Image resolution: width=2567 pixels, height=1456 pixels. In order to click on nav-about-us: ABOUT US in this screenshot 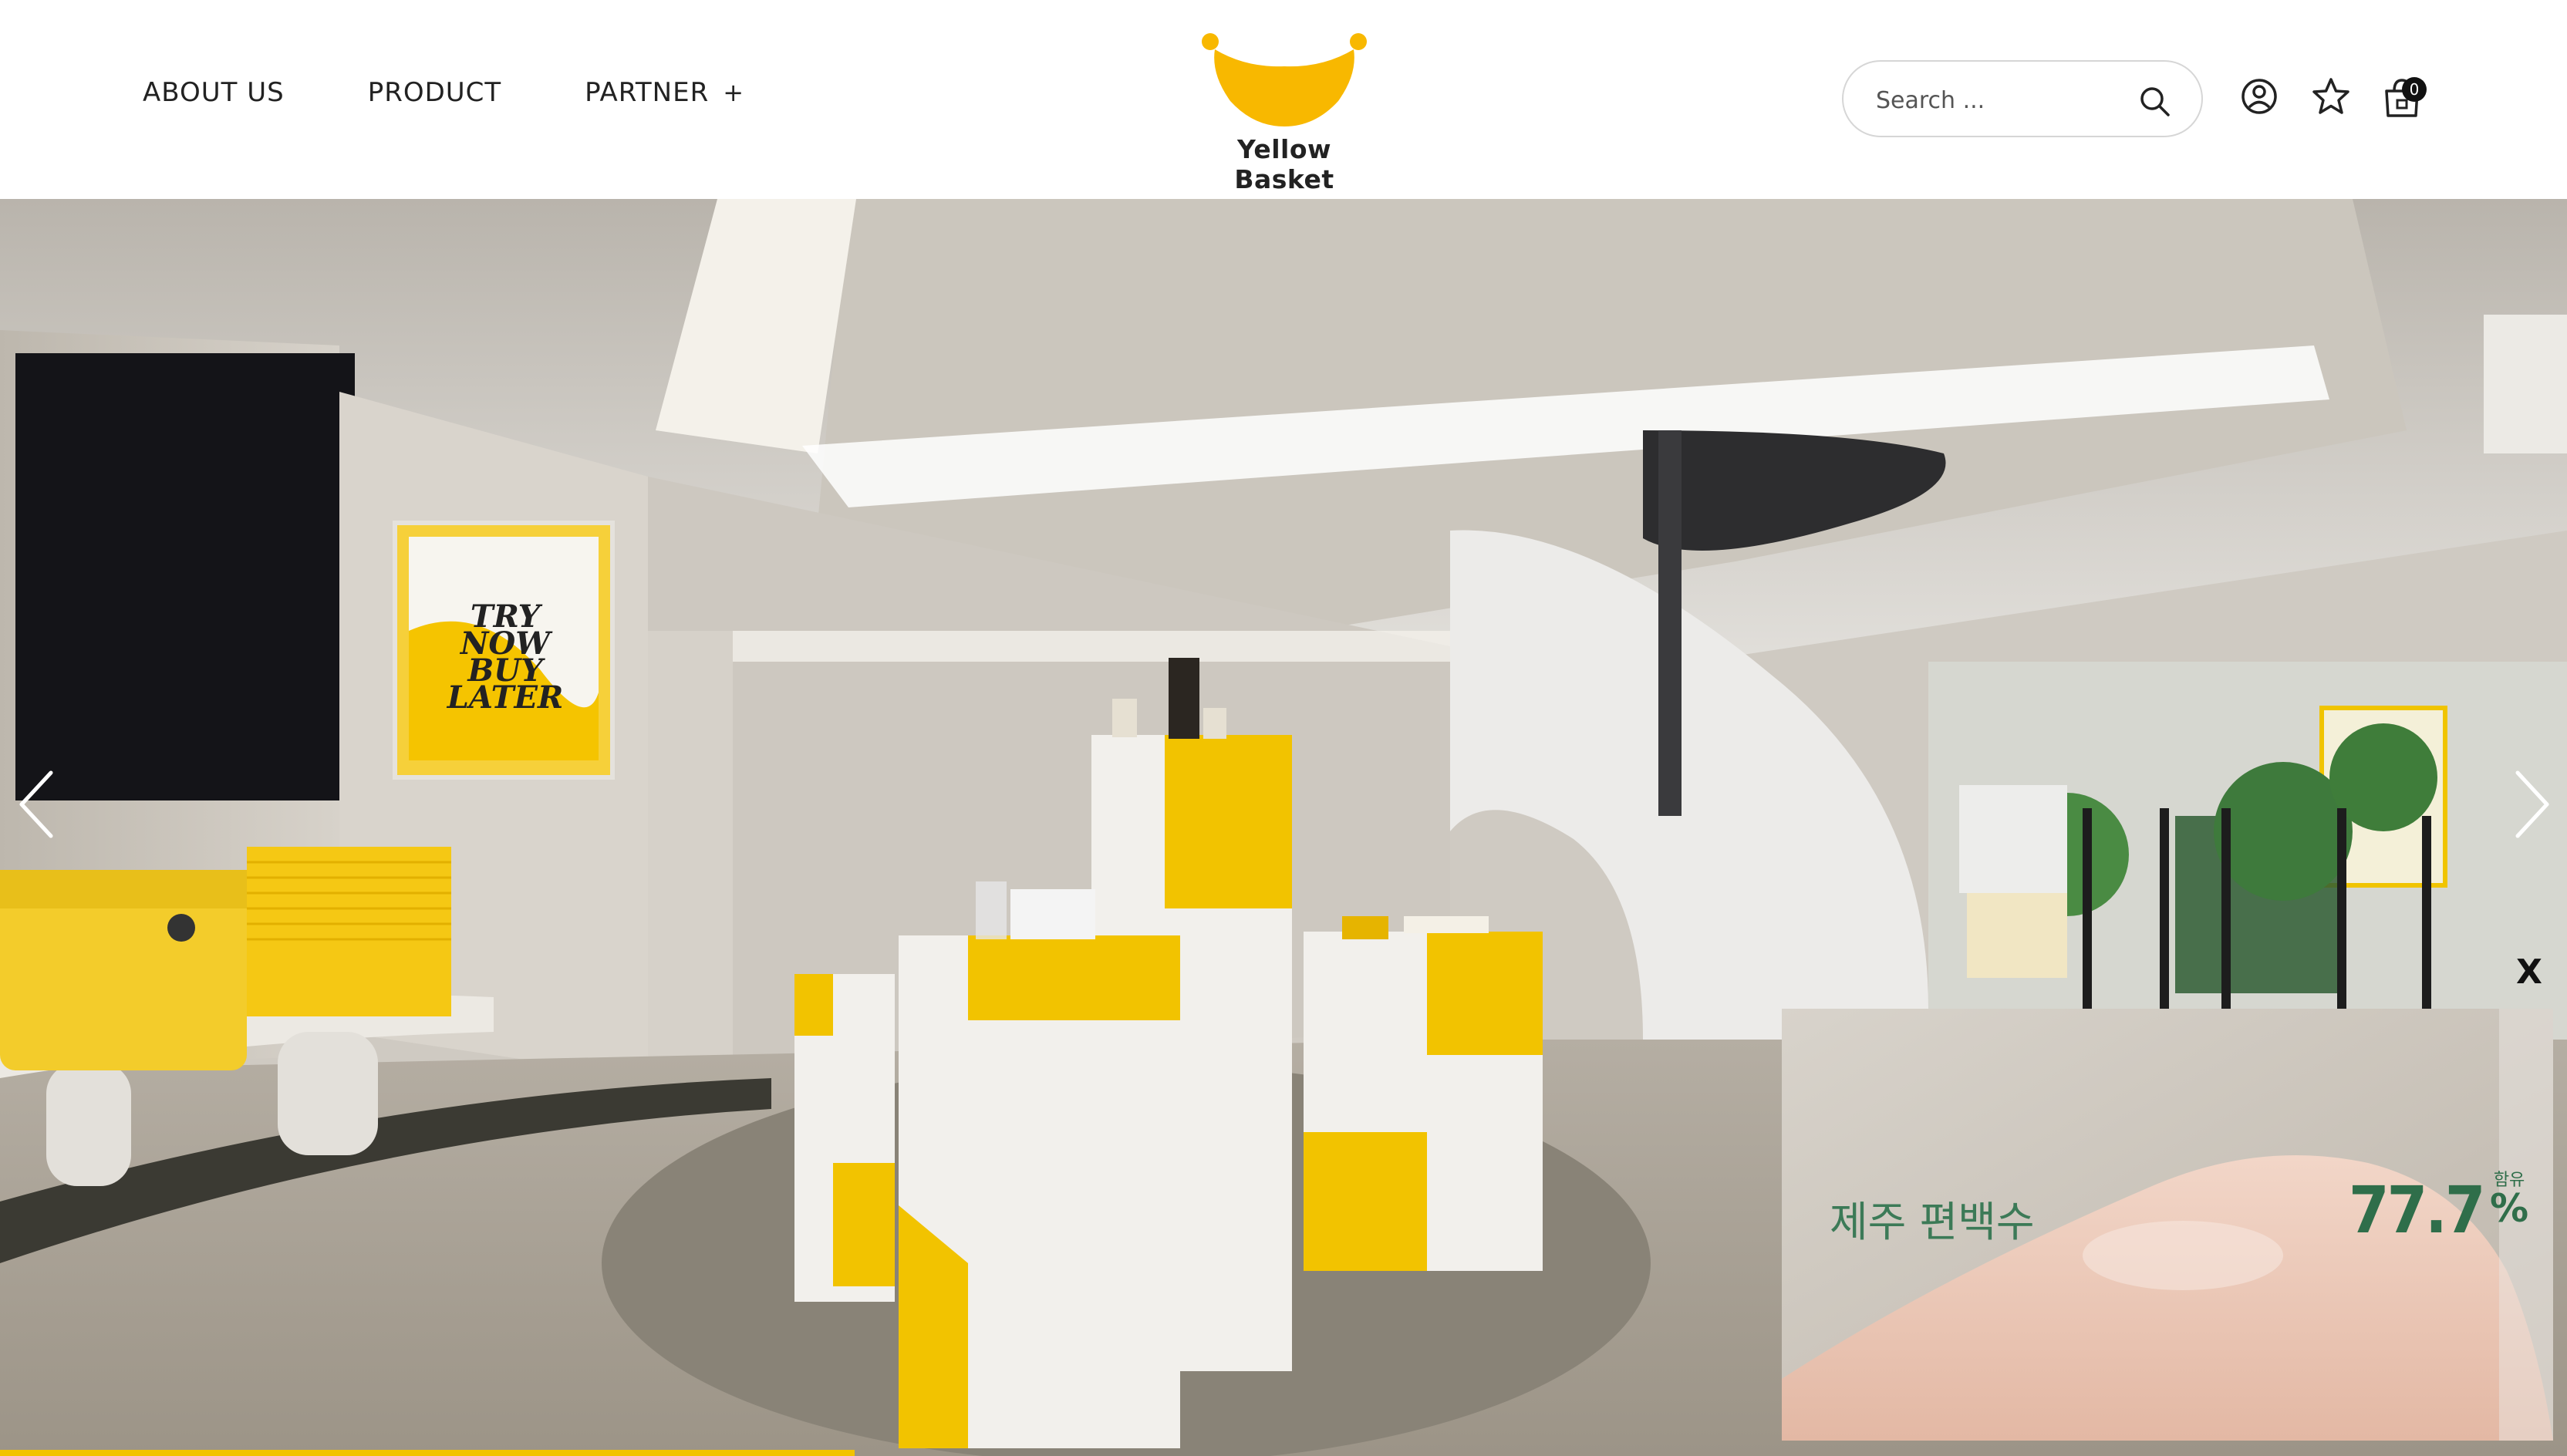, I will do `click(214, 93)`.